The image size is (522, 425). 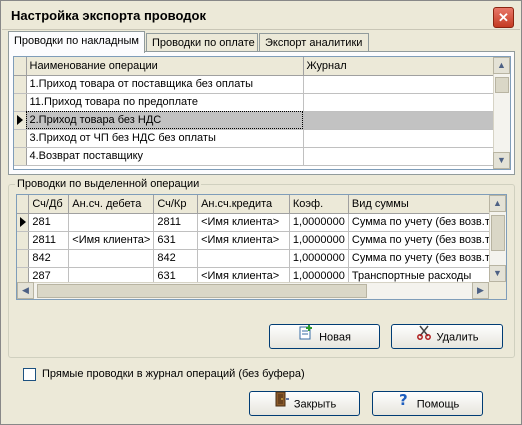 I want to click on tab-invoice-entries: Проводки по накладным, so click(x=76, y=42).